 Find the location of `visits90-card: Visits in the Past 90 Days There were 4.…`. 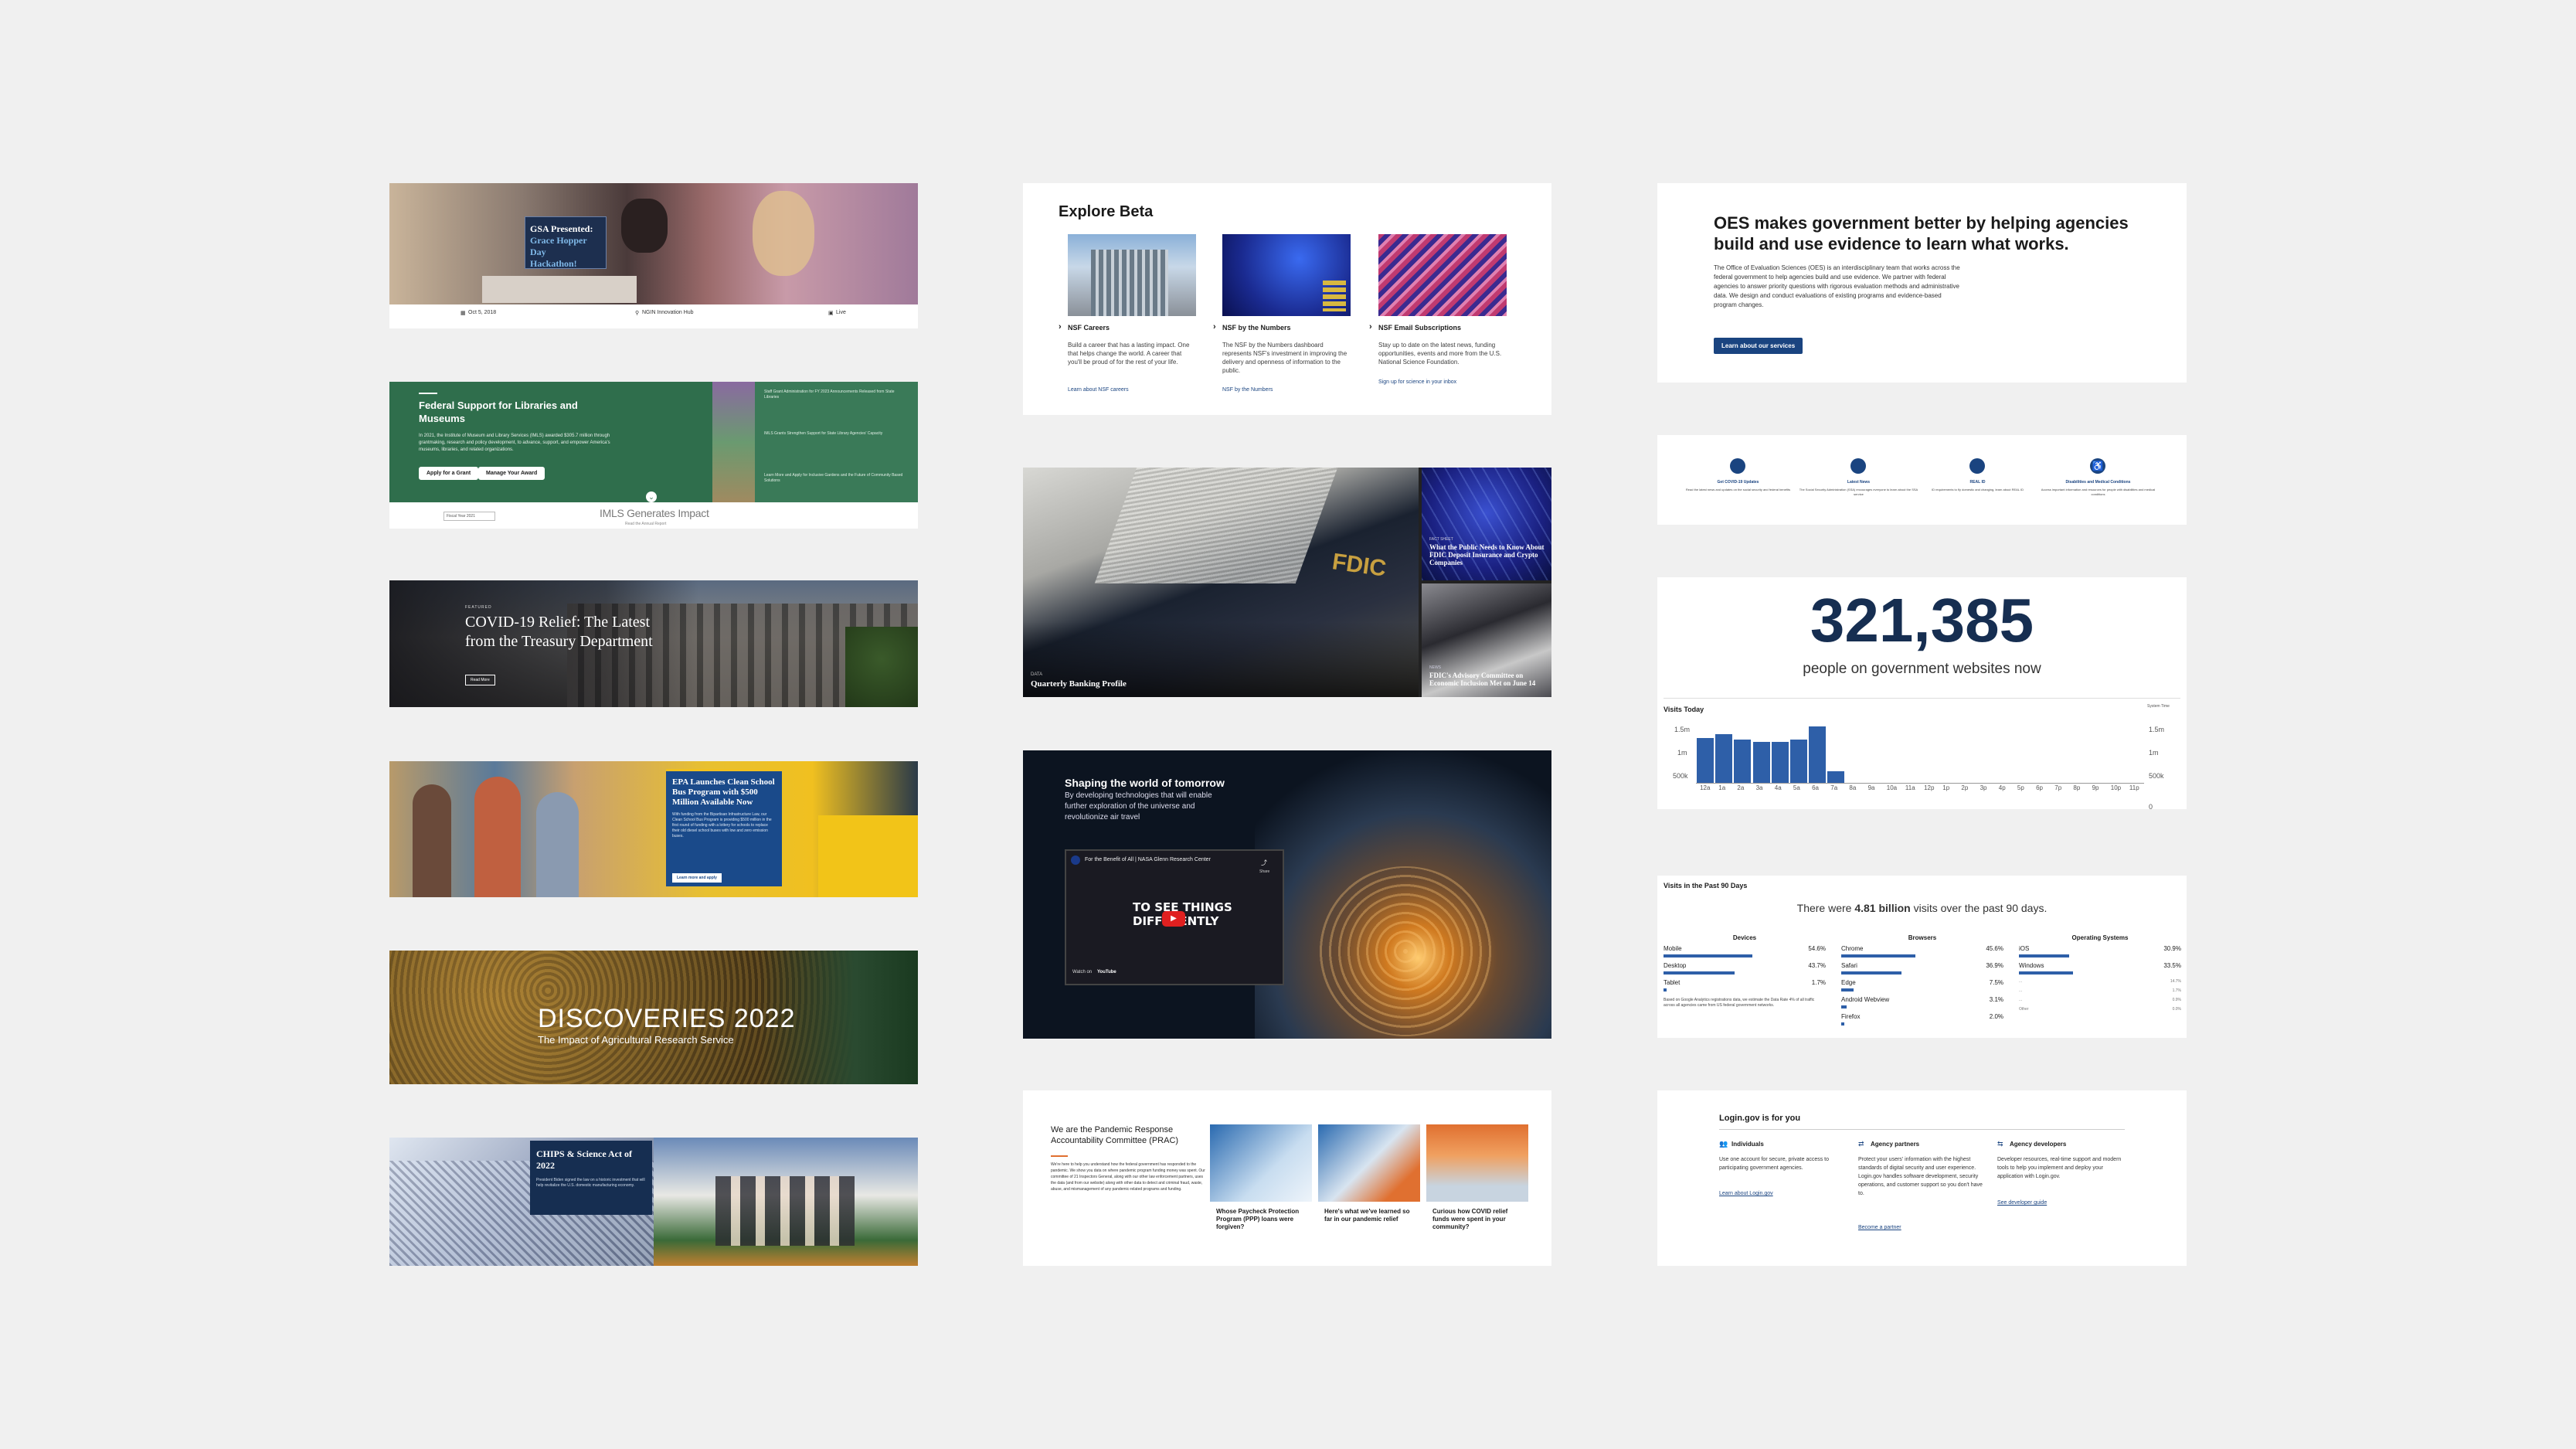

visits90-card: Visits in the Past 90 Days There were 4.… is located at coordinates (1922, 957).